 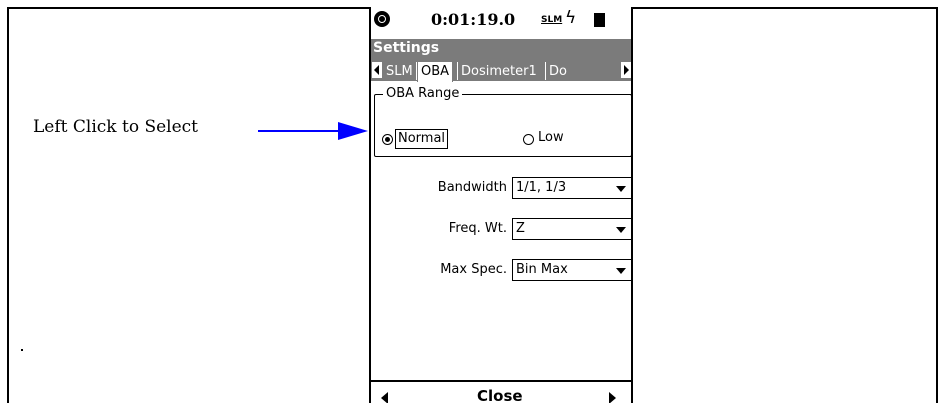 What do you see at coordinates (422, 139) in the screenshot?
I see `normal-radio-label: Normal` at bounding box center [422, 139].